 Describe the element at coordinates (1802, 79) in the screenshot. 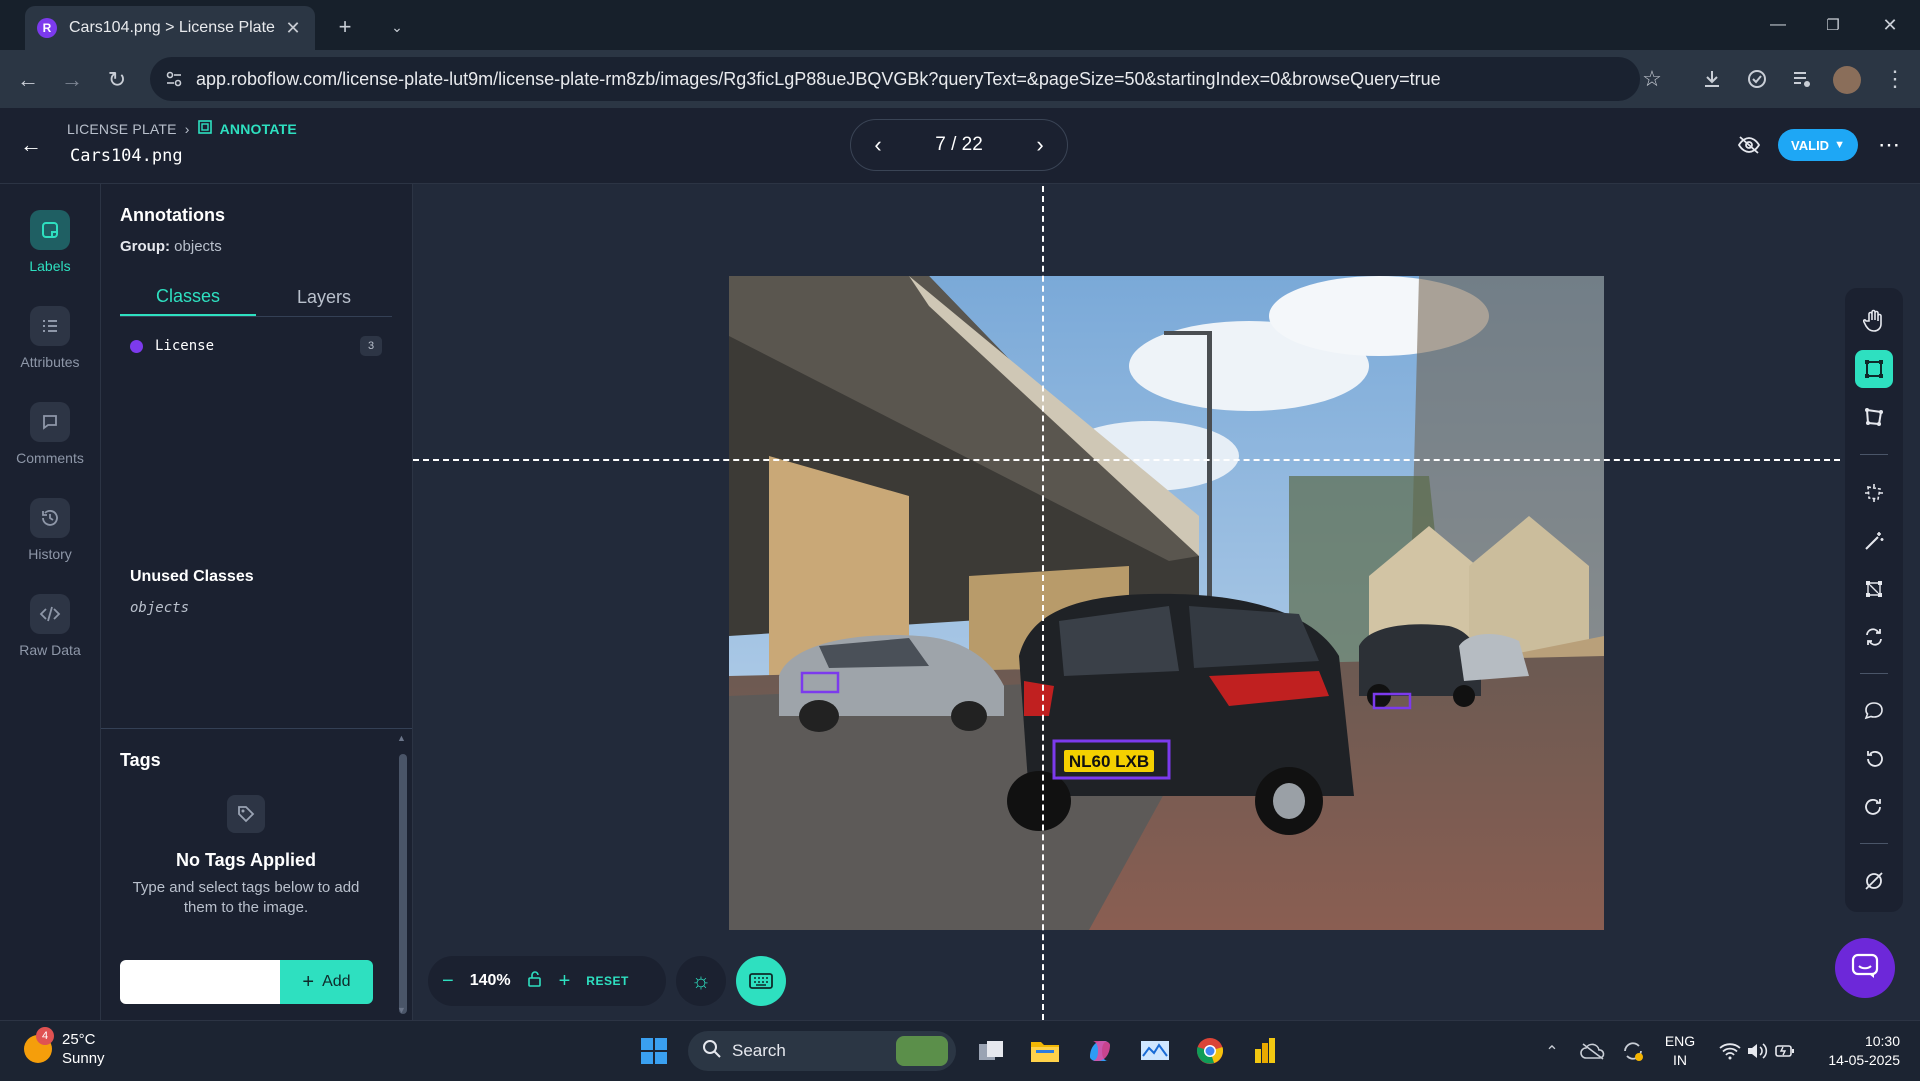

I see `media-control-icon` at that location.